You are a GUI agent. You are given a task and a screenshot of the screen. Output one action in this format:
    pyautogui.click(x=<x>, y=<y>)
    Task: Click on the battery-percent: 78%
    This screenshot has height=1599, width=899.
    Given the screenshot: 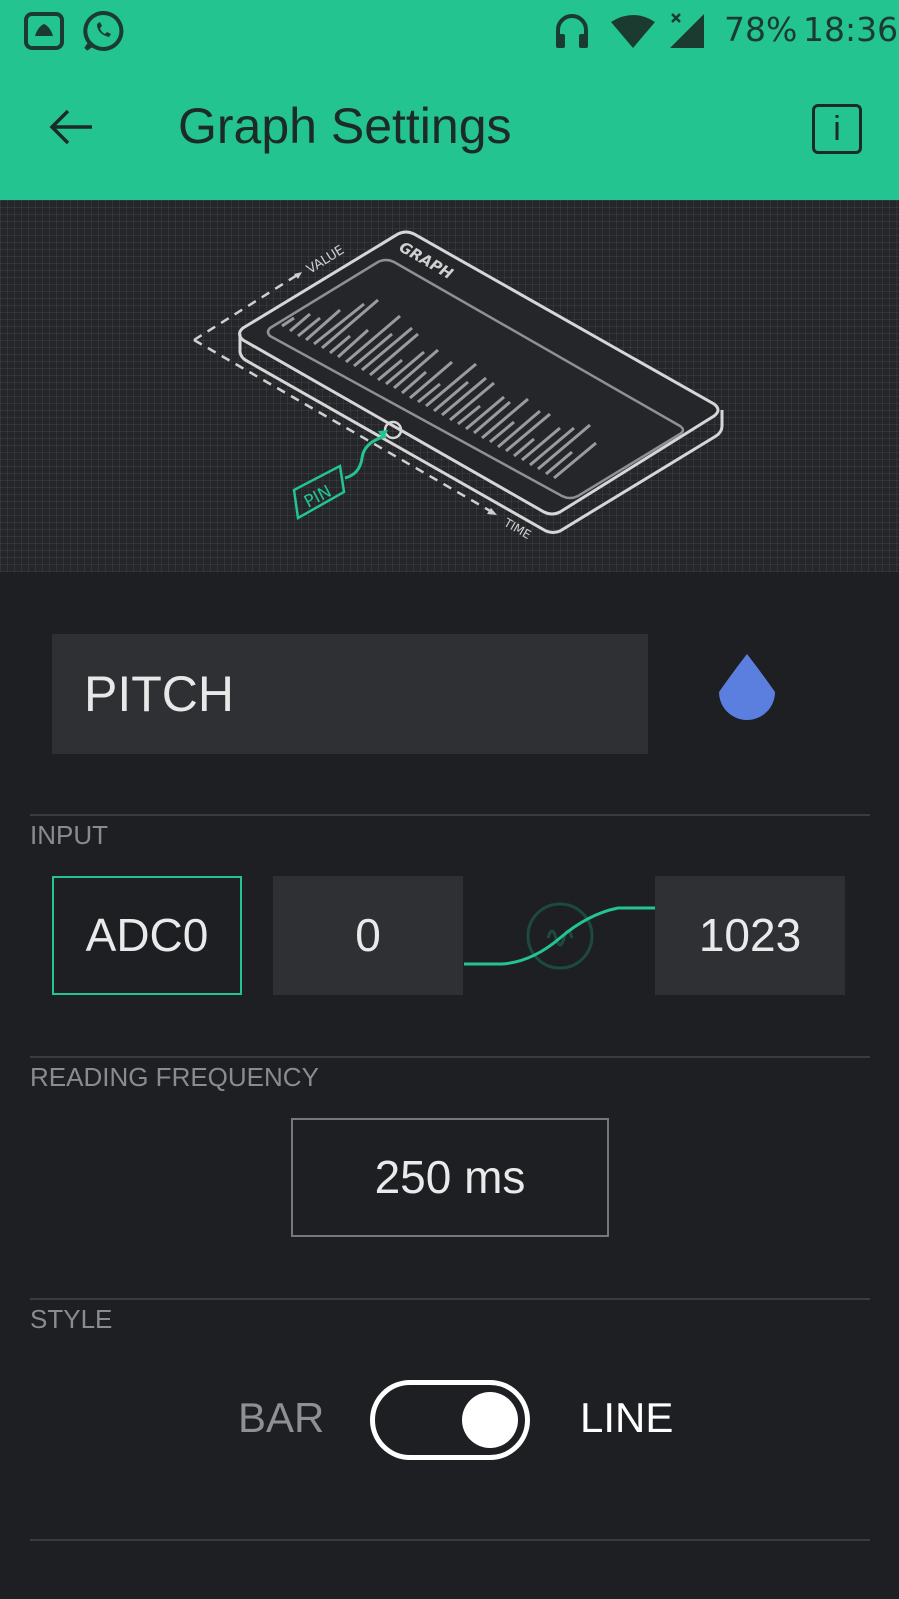 What is the action you would take?
    pyautogui.click(x=761, y=29)
    